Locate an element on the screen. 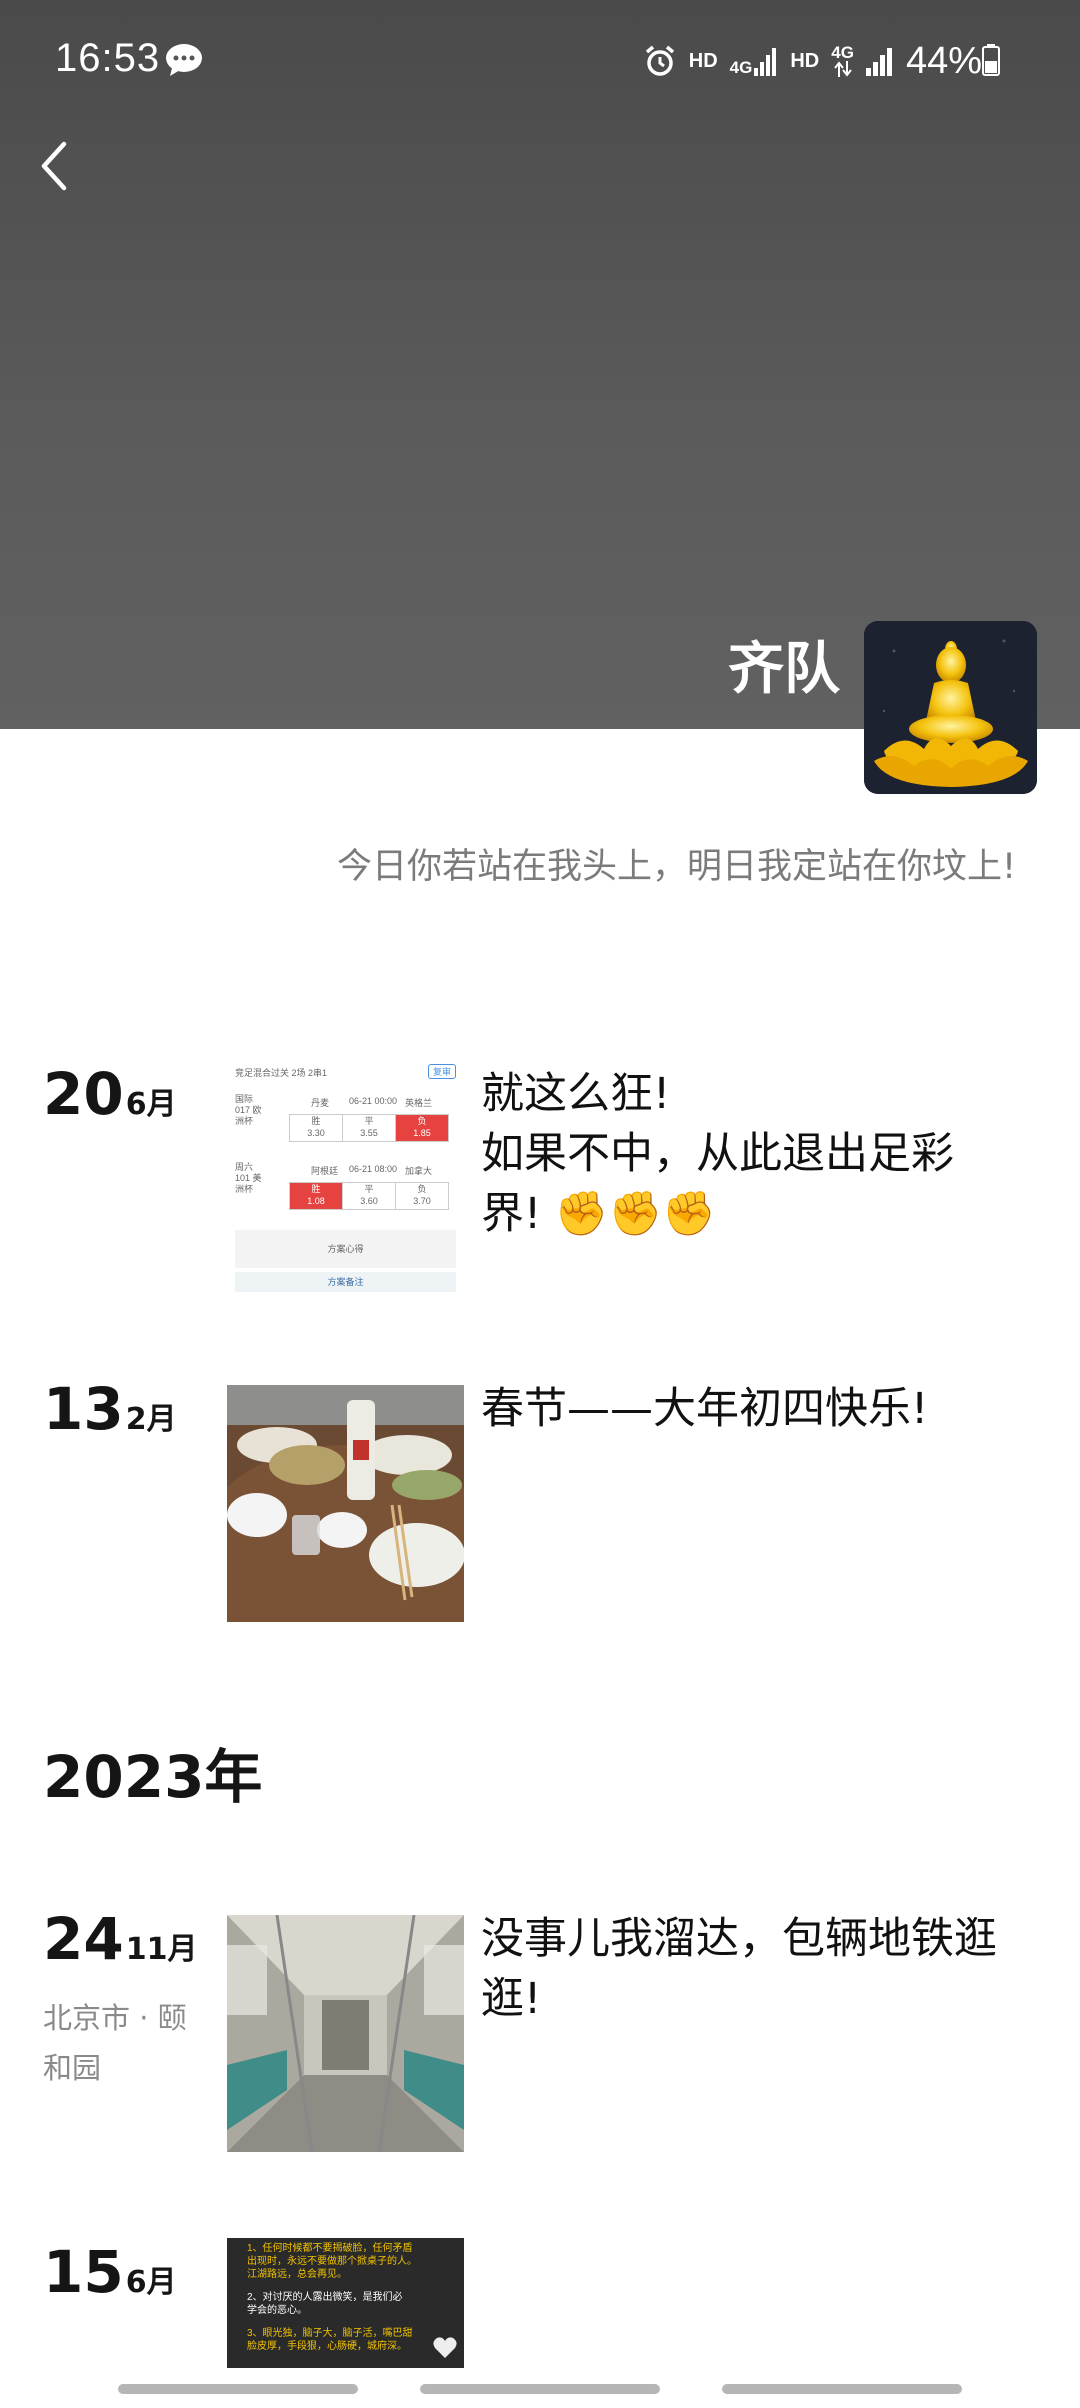  alarm-icon is located at coordinates (659, 60).